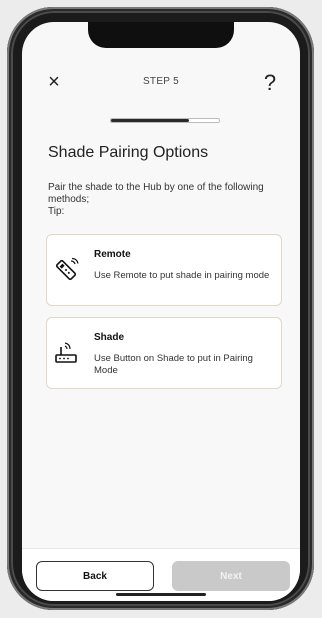  Describe the element at coordinates (109, 337) in the screenshot. I see `option-title: Shade` at that location.